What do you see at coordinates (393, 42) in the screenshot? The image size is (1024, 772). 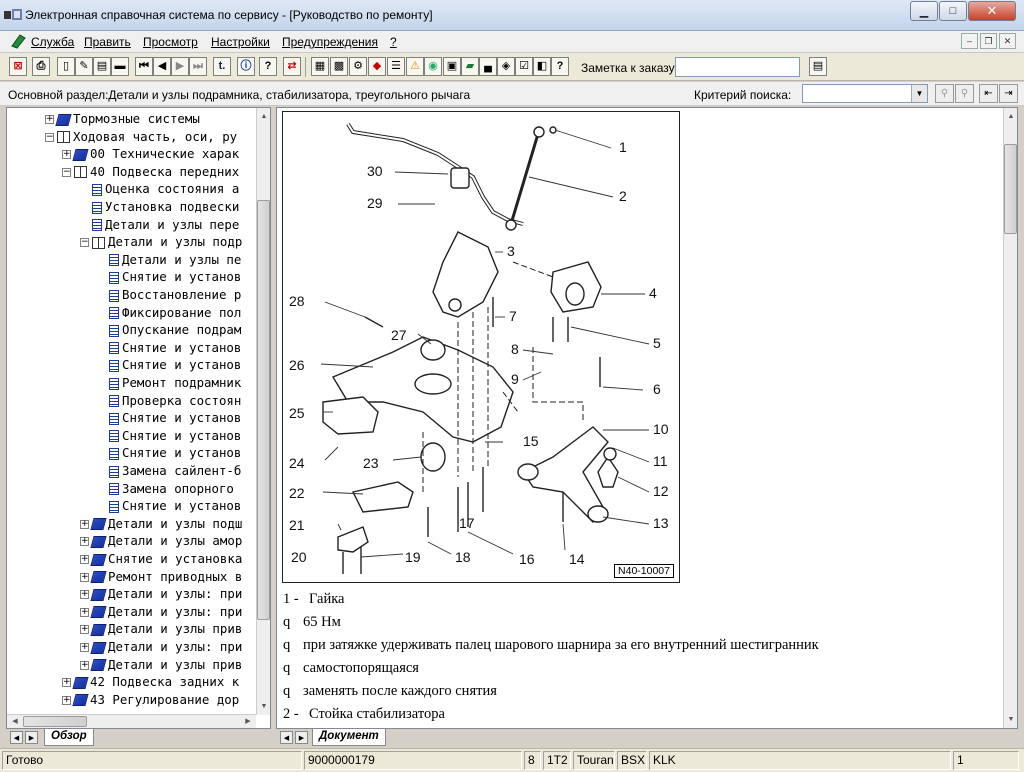 I see `menu-help: ?` at bounding box center [393, 42].